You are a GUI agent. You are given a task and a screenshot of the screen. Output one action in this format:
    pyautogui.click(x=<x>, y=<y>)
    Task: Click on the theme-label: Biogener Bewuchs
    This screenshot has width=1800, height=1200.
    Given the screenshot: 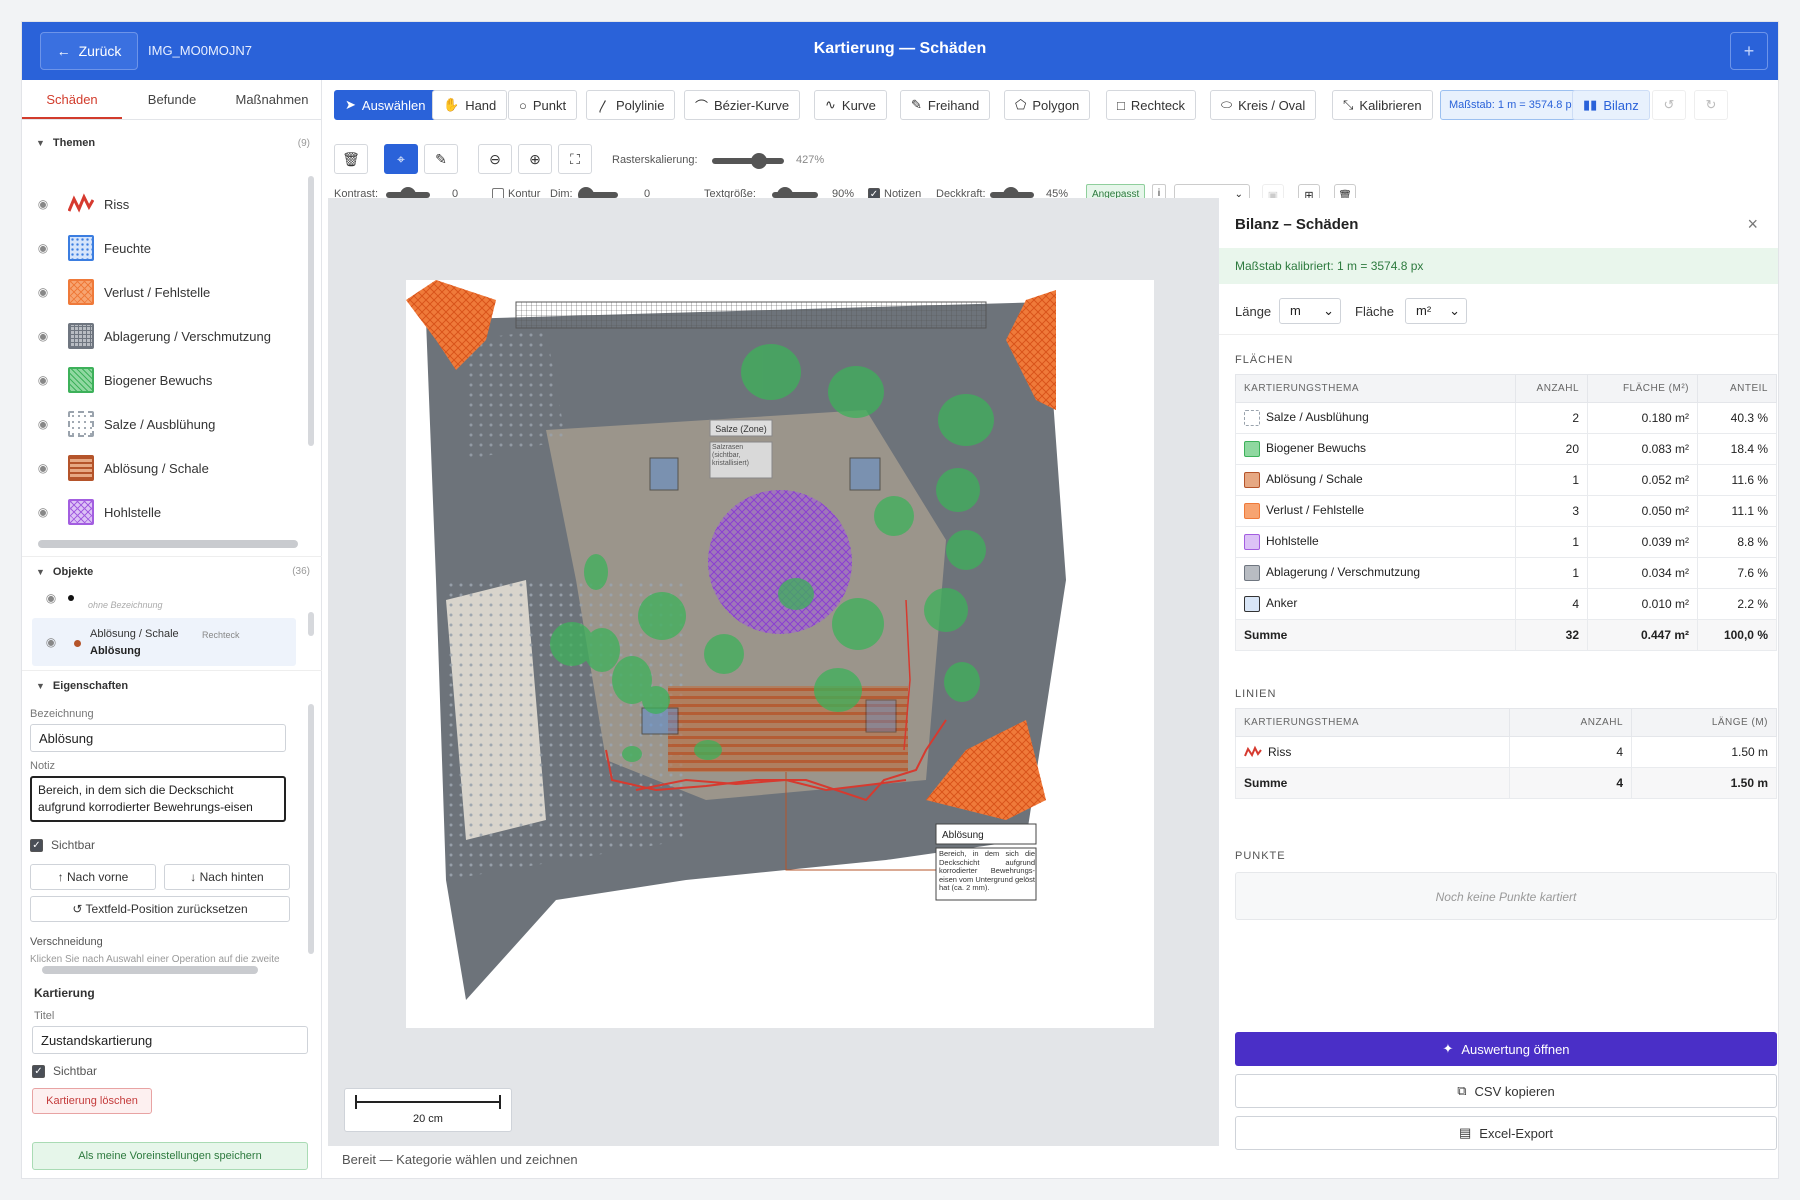 What is the action you would take?
    pyautogui.click(x=158, y=380)
    